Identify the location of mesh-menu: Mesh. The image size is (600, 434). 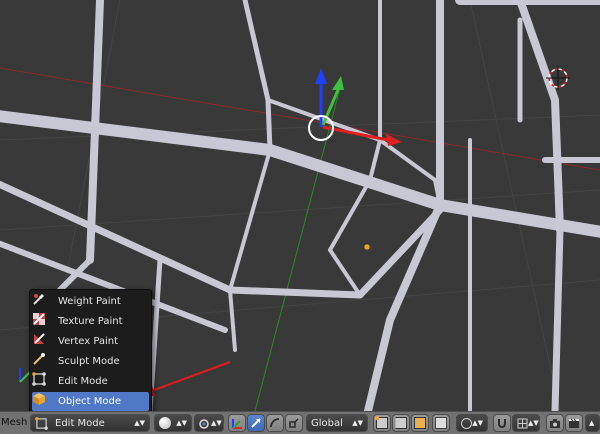
(14, 422).